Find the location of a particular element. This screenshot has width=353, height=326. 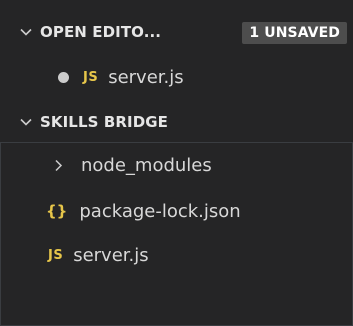

chevron-right-icon is located at coordinates (58, 165).